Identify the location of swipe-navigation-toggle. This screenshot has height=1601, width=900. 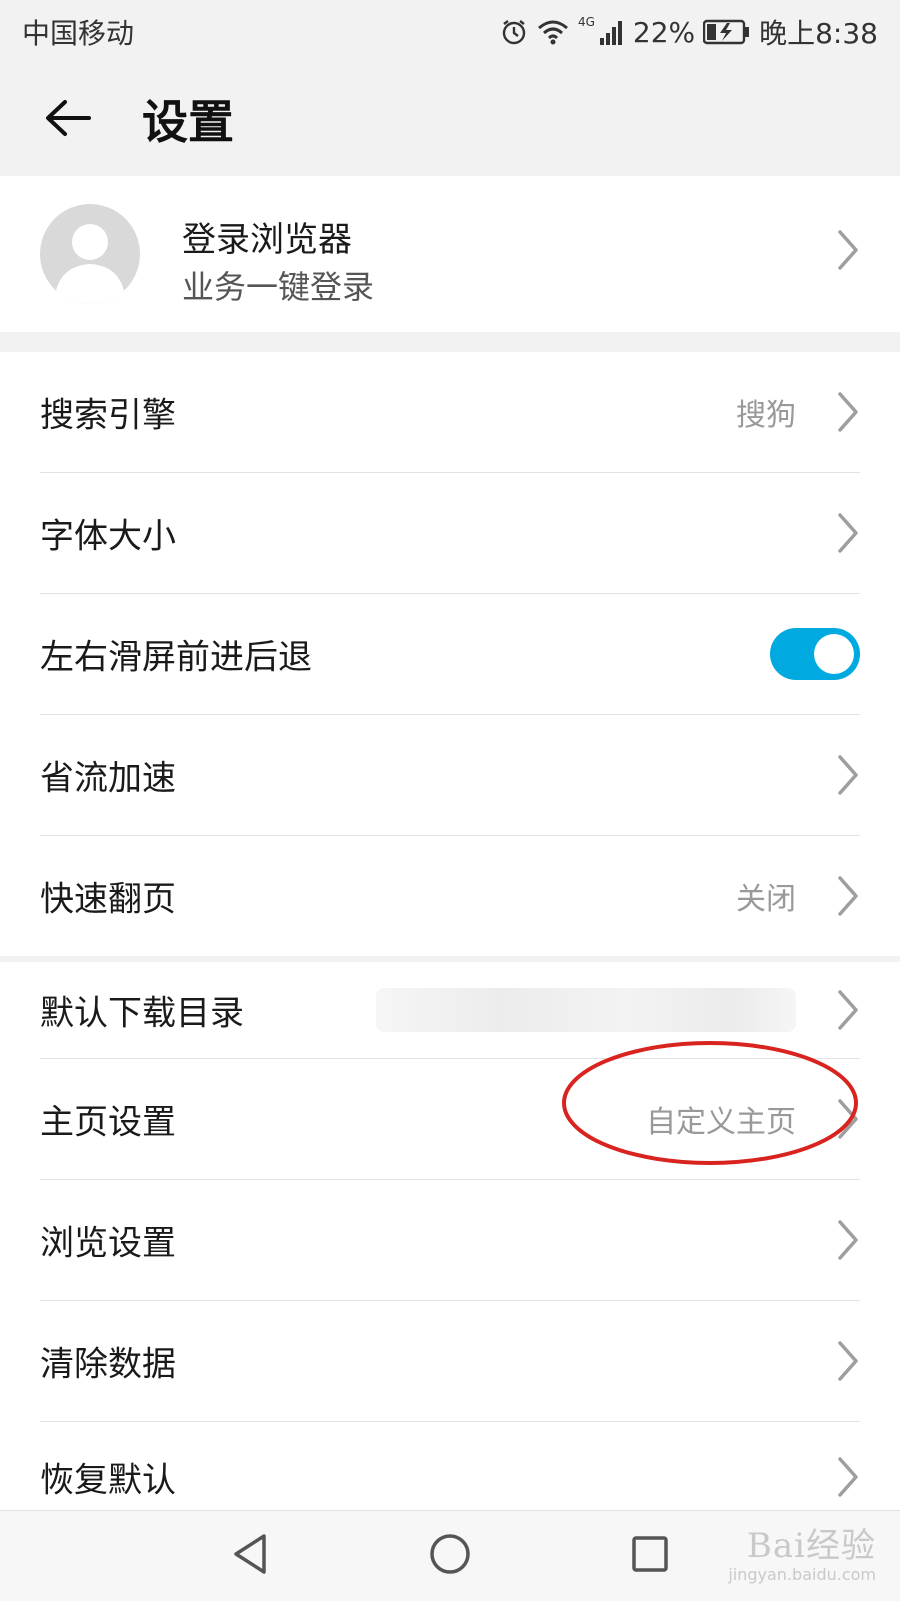
(815, 654).